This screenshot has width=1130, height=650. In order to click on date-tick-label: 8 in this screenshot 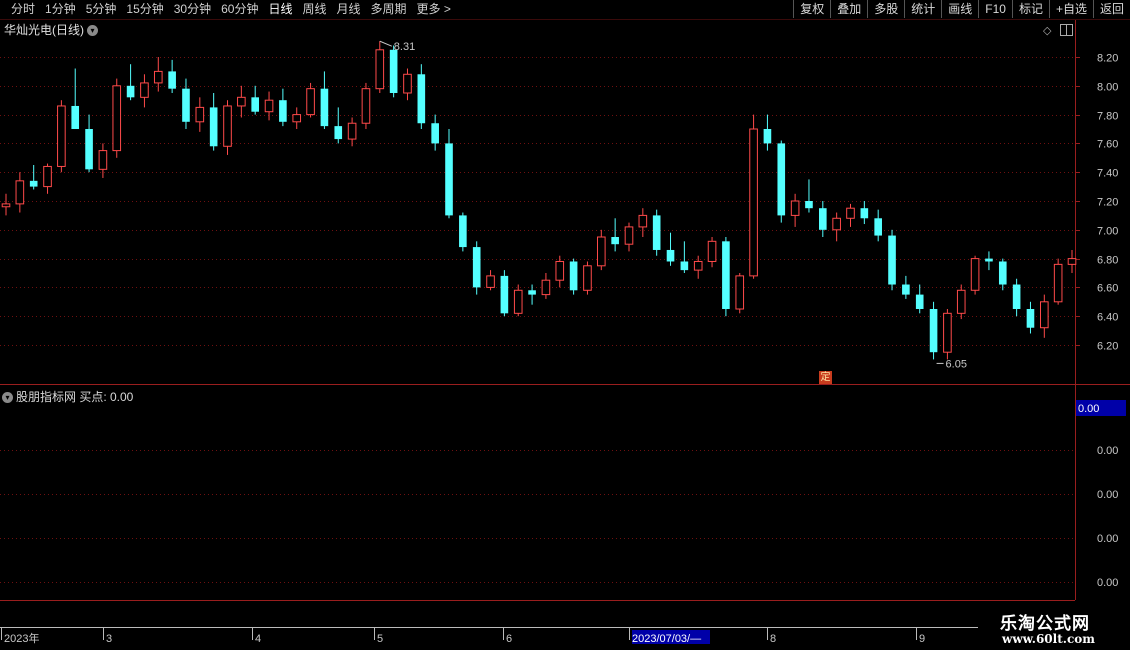, I will do `click(773, 639)`.